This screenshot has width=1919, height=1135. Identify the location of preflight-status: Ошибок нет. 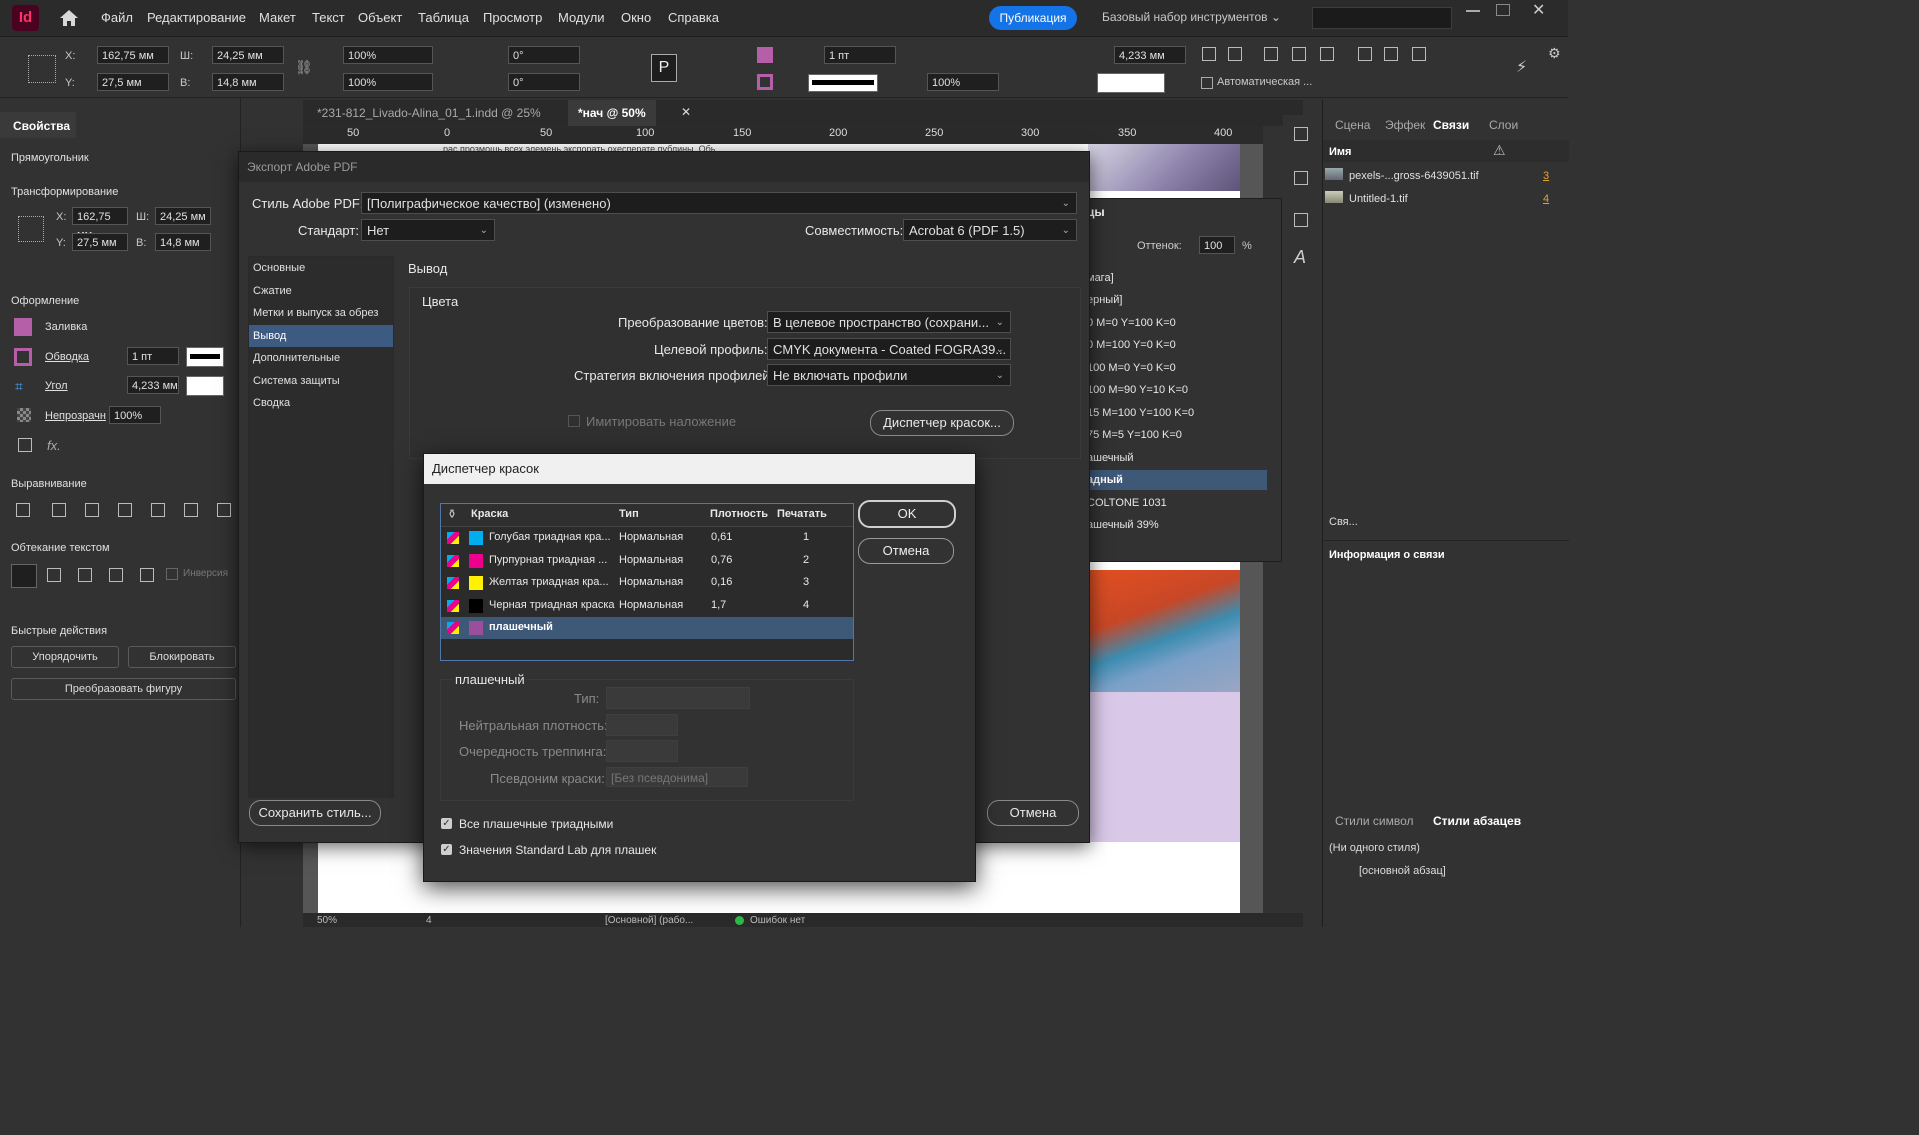
(777, 920).